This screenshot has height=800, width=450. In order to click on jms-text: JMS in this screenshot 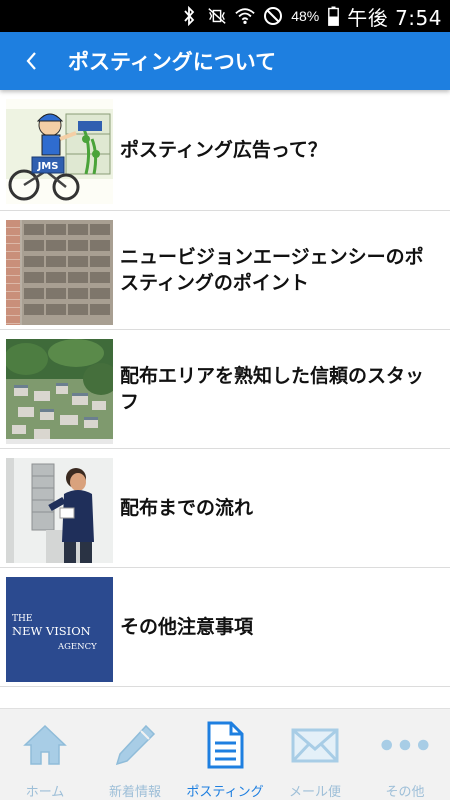, I will do `click(48, 166)`.